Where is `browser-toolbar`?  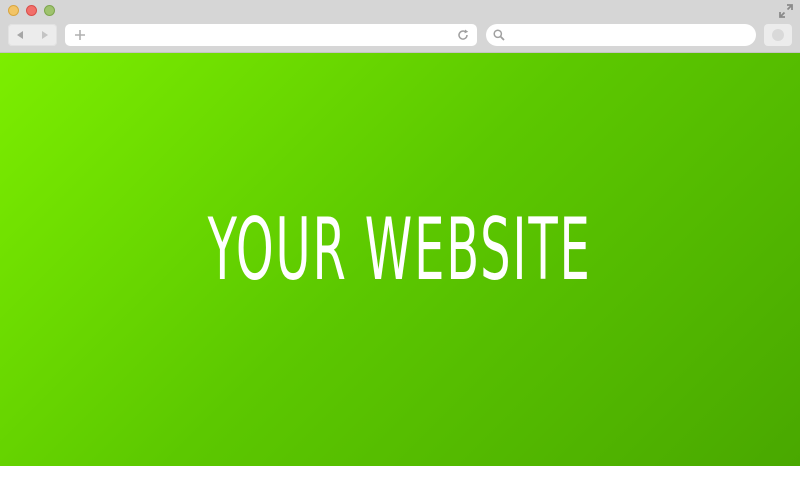 browser-toolbar is located at coordinates (400, 26).